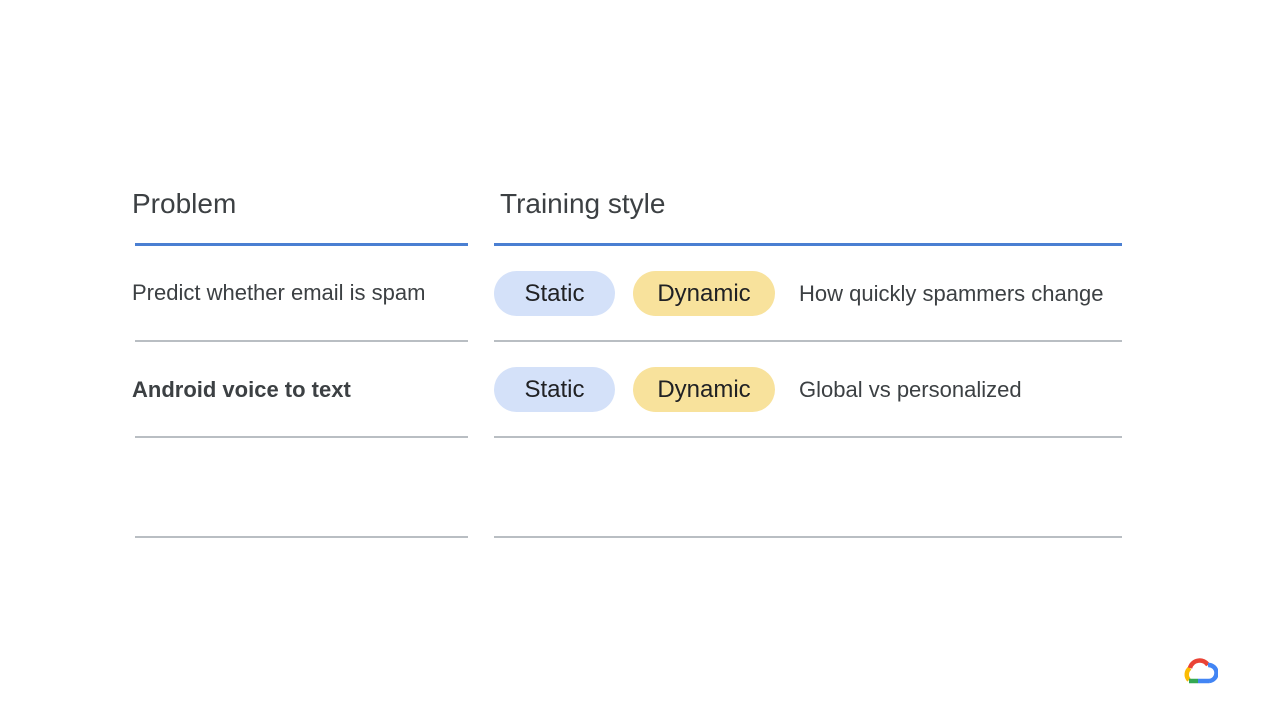 This screenshot has height=720, width=1280. I want to click on header-training-style: Training style, so click(583, 203).